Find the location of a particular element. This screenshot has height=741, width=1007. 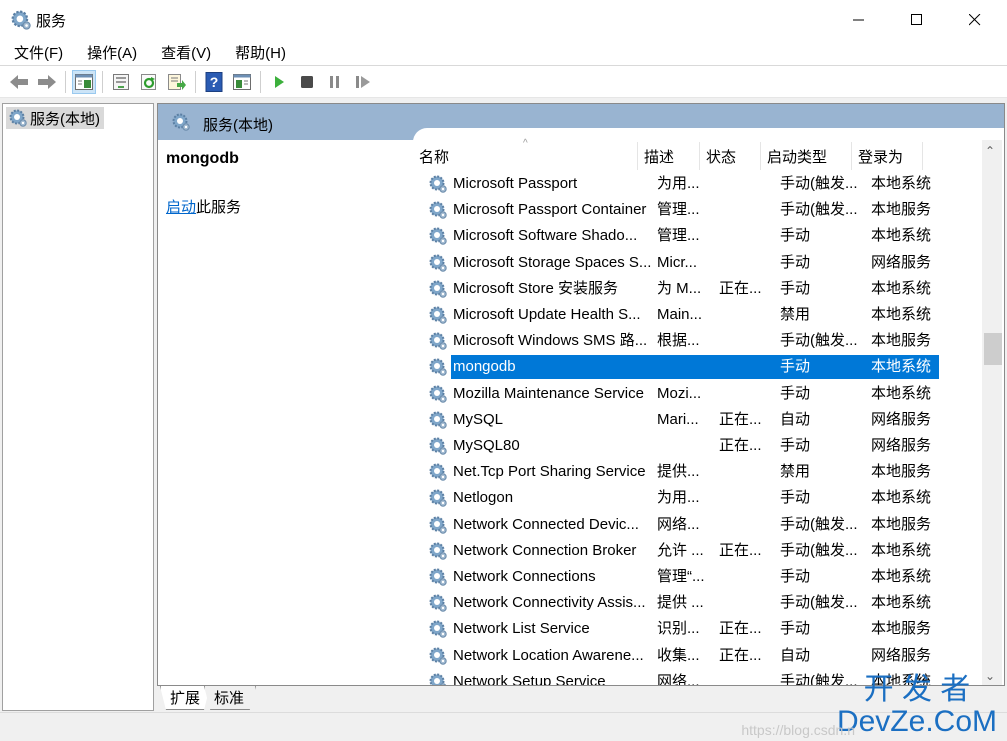

forward-button is located at coordinates (47, 82).